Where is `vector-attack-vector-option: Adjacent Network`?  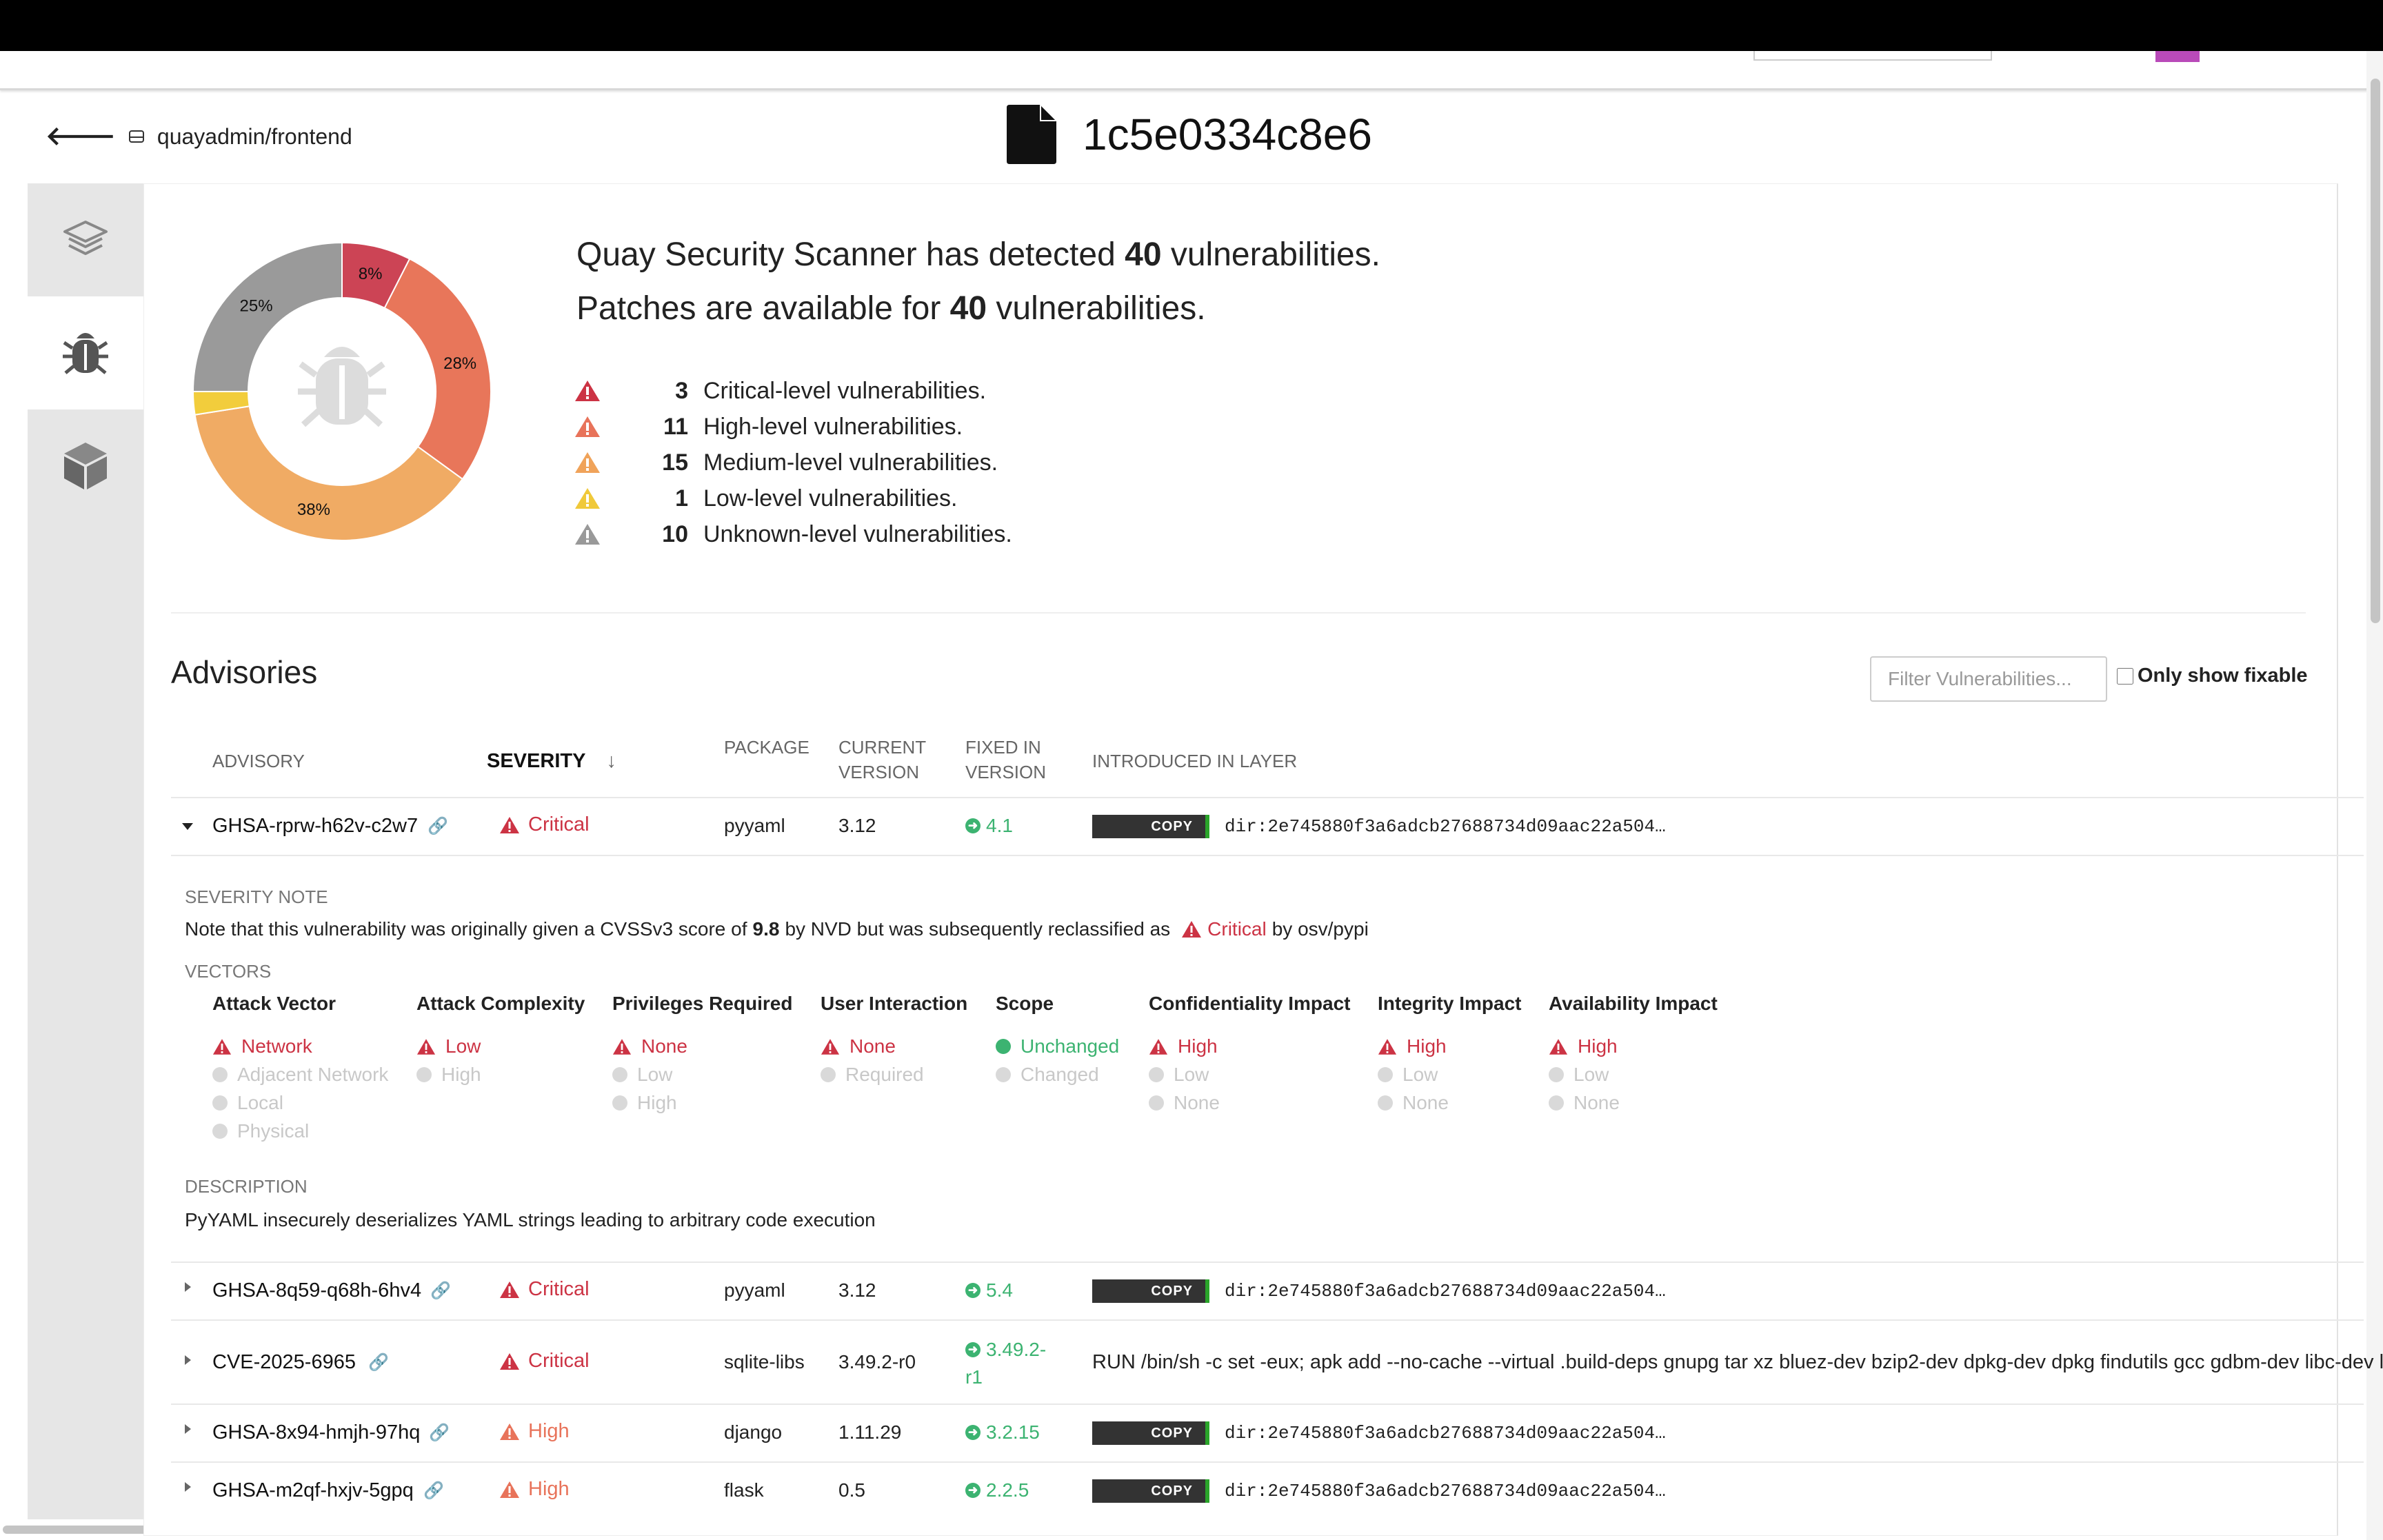
vector-attack-vector-option: Adjacent Network is located at coordinates (300, 1075).